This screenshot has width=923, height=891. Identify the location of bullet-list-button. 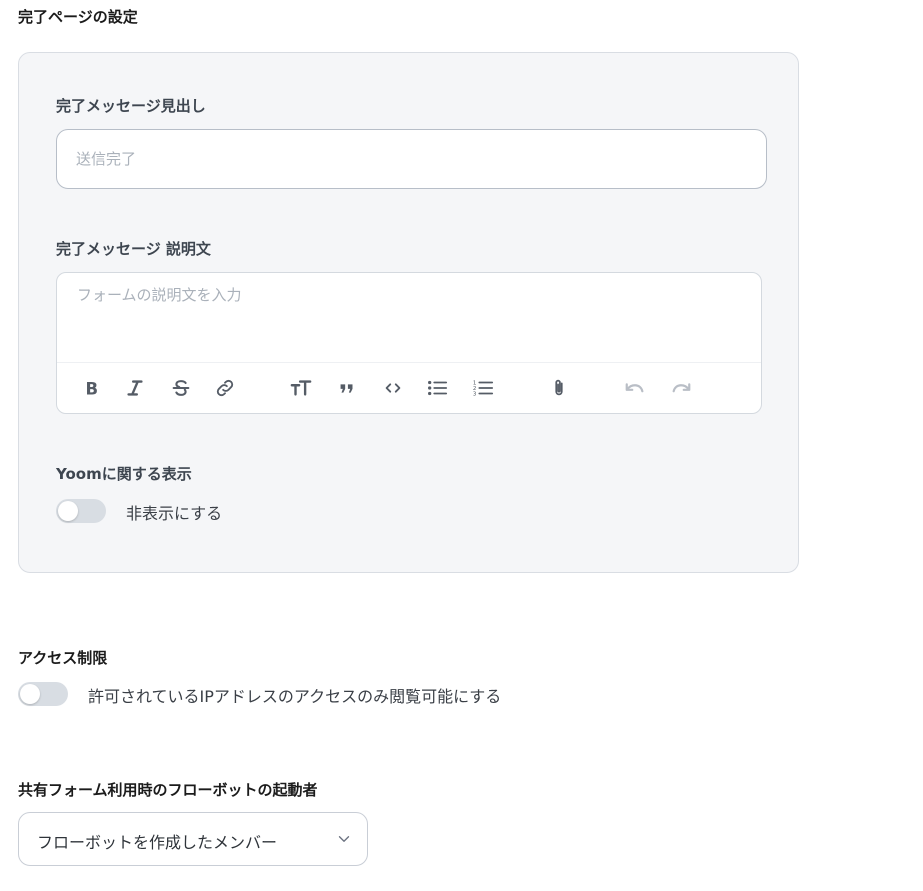
(437, 388).